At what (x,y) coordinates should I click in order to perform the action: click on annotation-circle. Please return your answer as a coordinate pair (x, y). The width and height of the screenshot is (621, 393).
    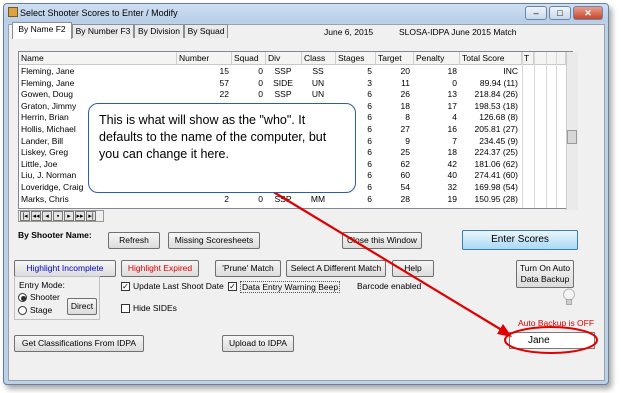
    Looking at the image, I should click on (551, 340).